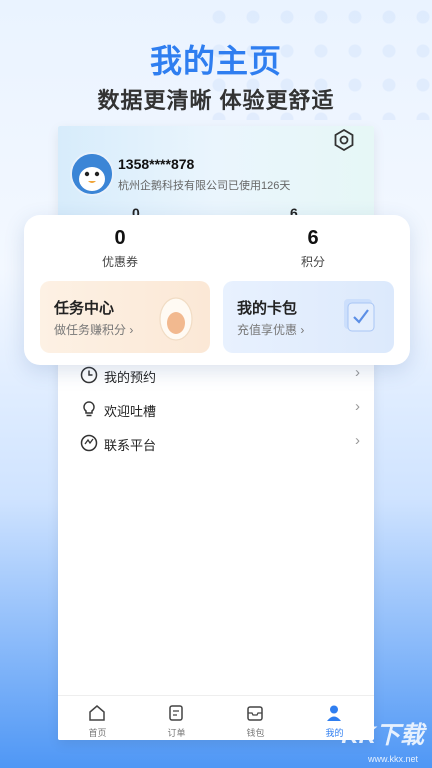 This screenshot has height=768, width=432. Describe the element at coordinates (130, 377) in the screenshot. I see `menu-label: 我的预约` at that location.